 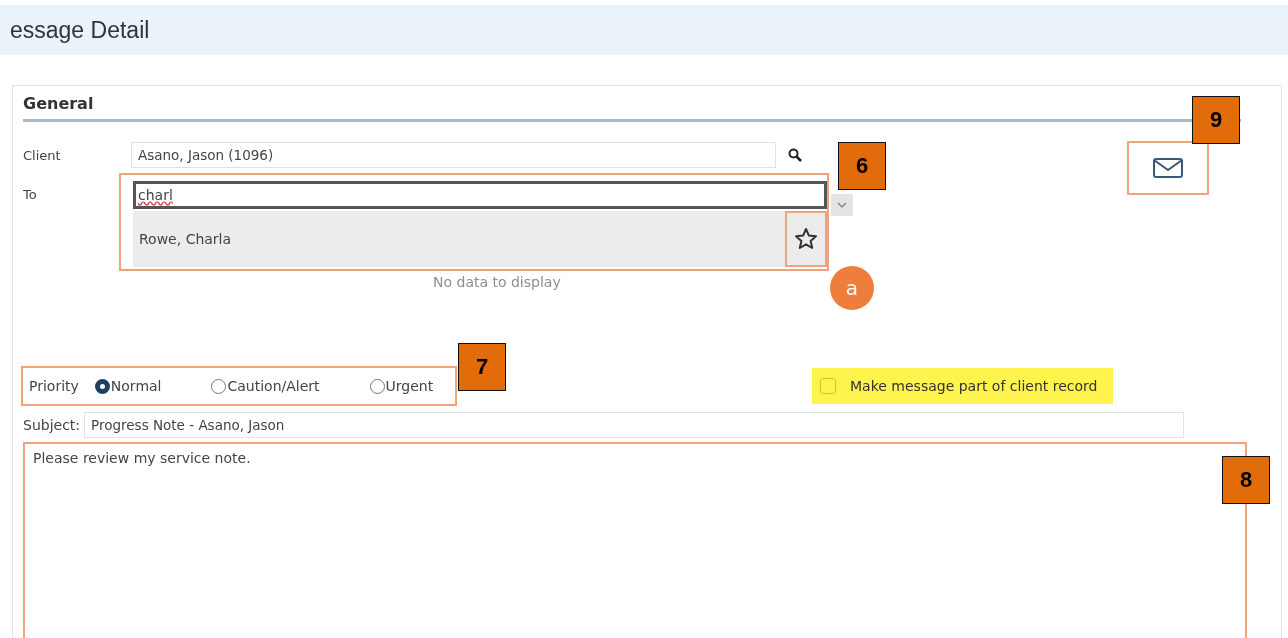 I want to click on priority-radio: Caution/Alert, so click(x=265, y=386).